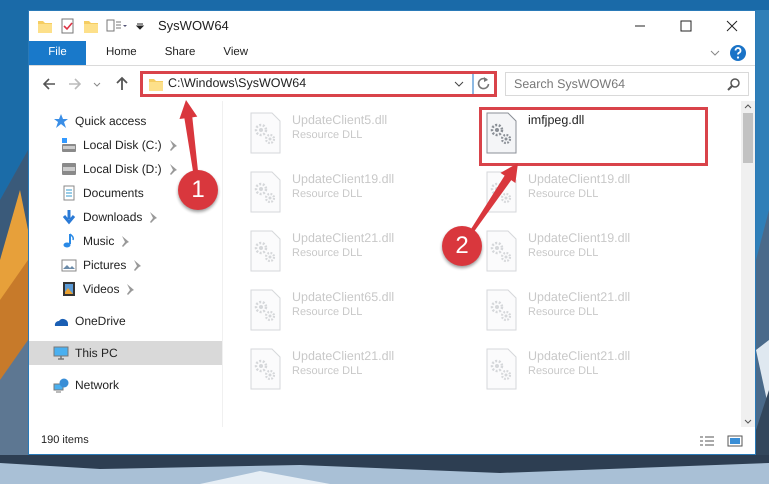 Image resolution: width=769 pixels, height=484 pixels. What do you see at coordinates (193, 26) in the screenshot?
I see `window-title: SysWOW64` at bounding box center [193, 26].